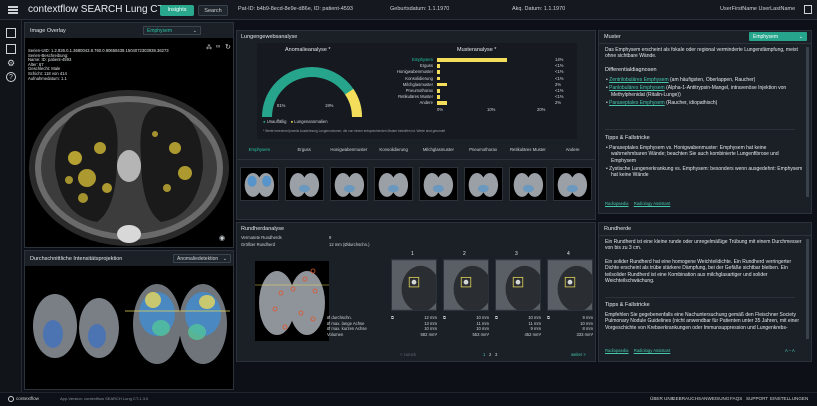 The width and height of the screenshot is (817, 406). I want to click on layout-icon, so click(11, 33).